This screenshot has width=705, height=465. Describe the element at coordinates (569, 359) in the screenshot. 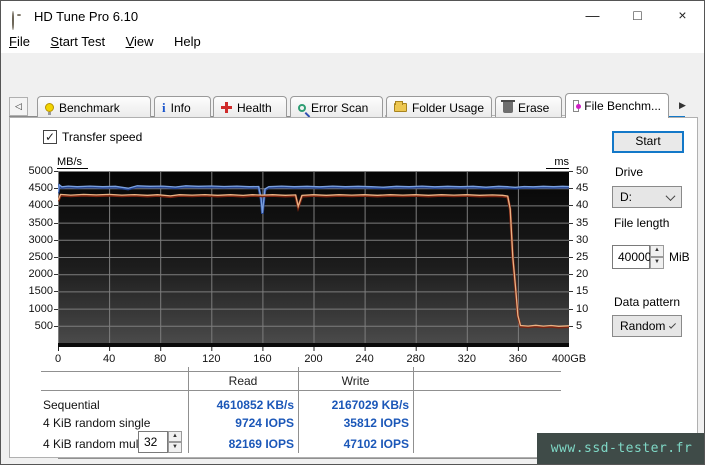

I see `x-axis-tick: 400GB` at that location.